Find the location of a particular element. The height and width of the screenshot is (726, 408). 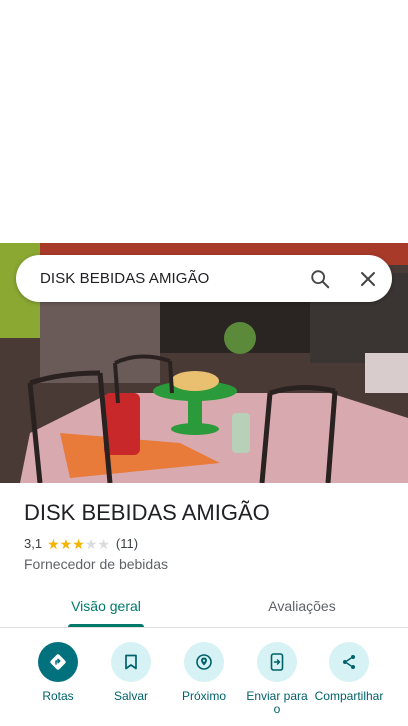

bookmark-icon is located at coordinates (131, 662).